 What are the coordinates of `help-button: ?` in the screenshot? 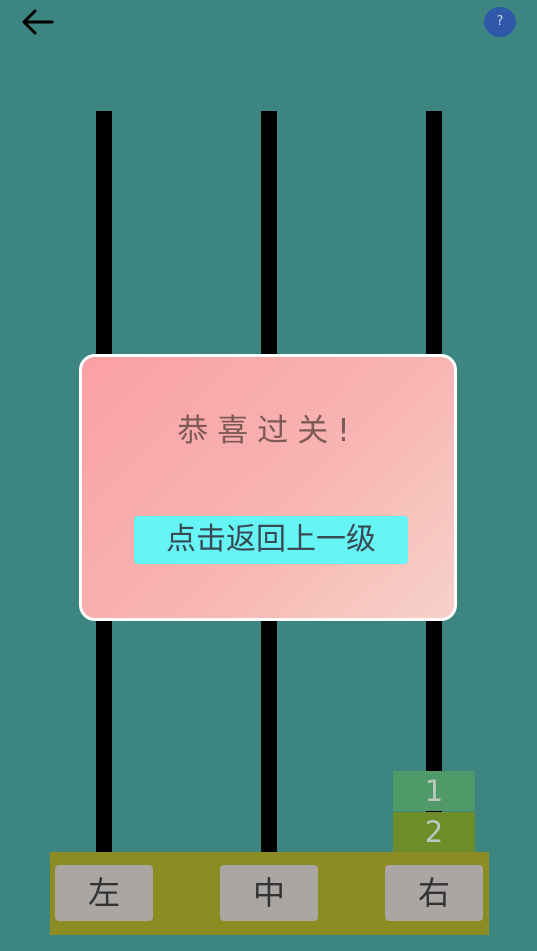 It's located at (500, 22).